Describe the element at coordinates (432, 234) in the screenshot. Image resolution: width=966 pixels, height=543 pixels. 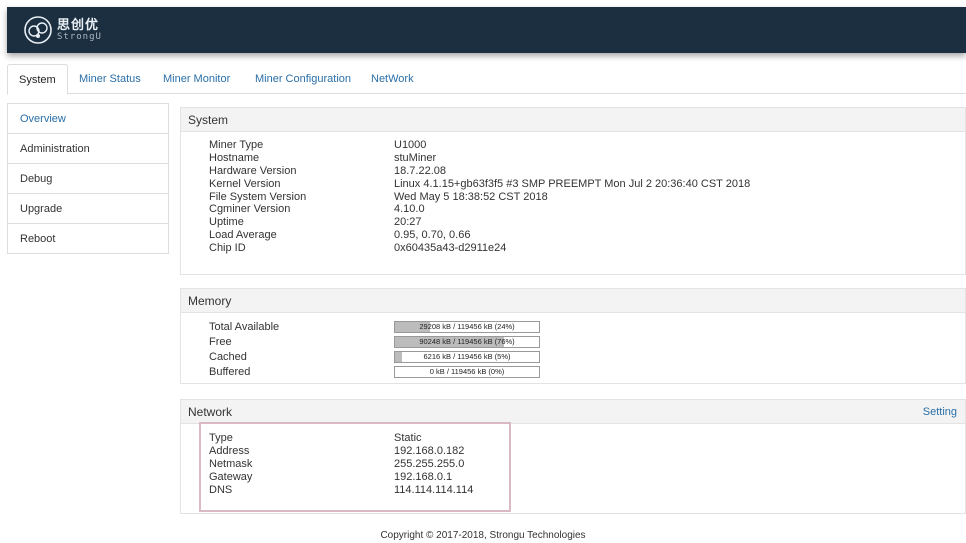
I see `info-value: 0.95, 0.70, 0.66` at that location.